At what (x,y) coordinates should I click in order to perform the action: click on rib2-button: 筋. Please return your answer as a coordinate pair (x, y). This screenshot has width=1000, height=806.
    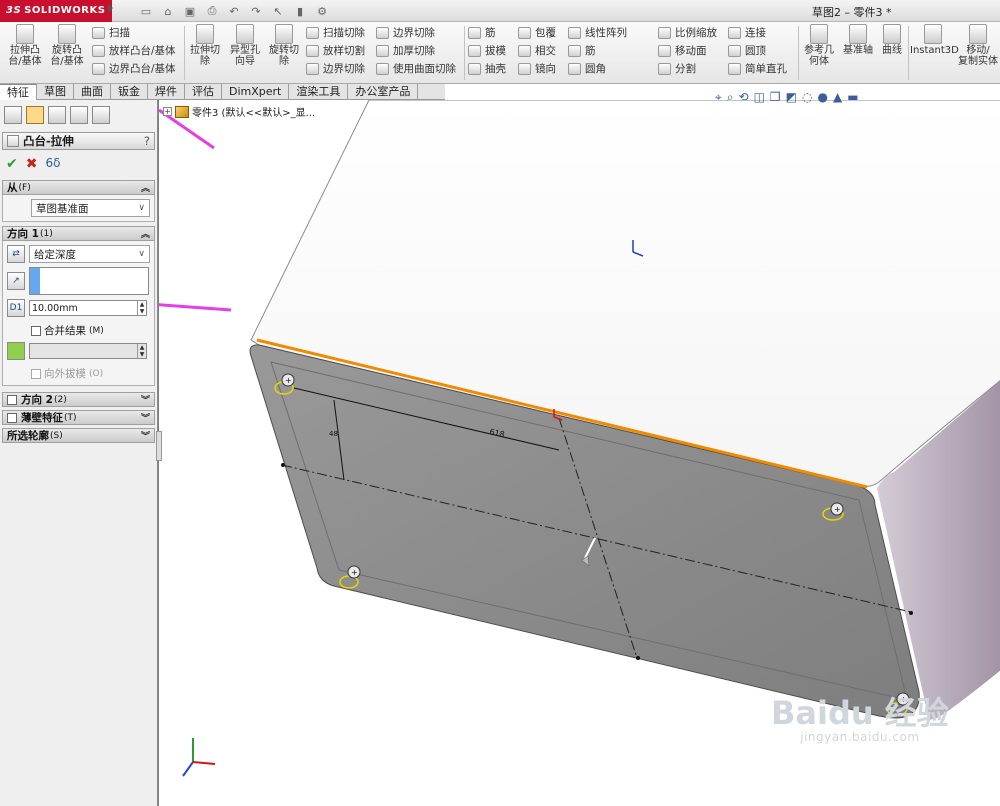
    Looking at the image, I should click on (597, 50).